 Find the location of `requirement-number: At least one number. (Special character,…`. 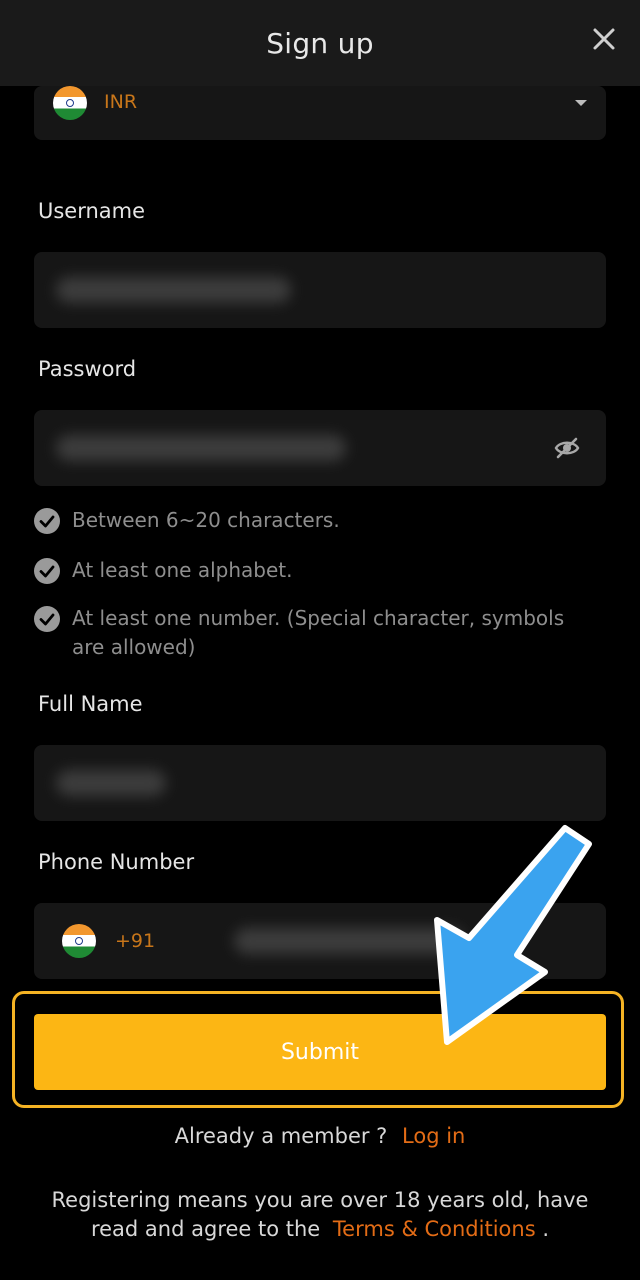

requirement-number: At least one number. (Special character,… is located at coordinates (303, 633).